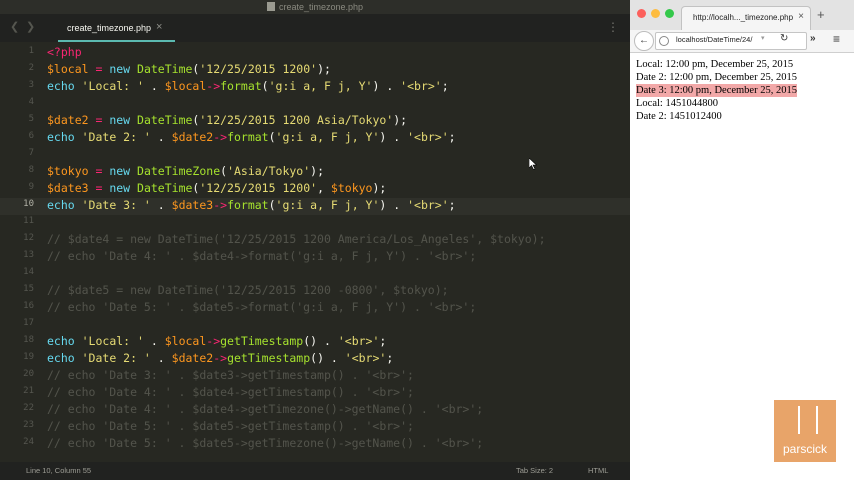 This screenshot has width=854, height=480. Describe the element at coordinates (28, 221) in the screenshot. I see `line-number: 11` at that location.